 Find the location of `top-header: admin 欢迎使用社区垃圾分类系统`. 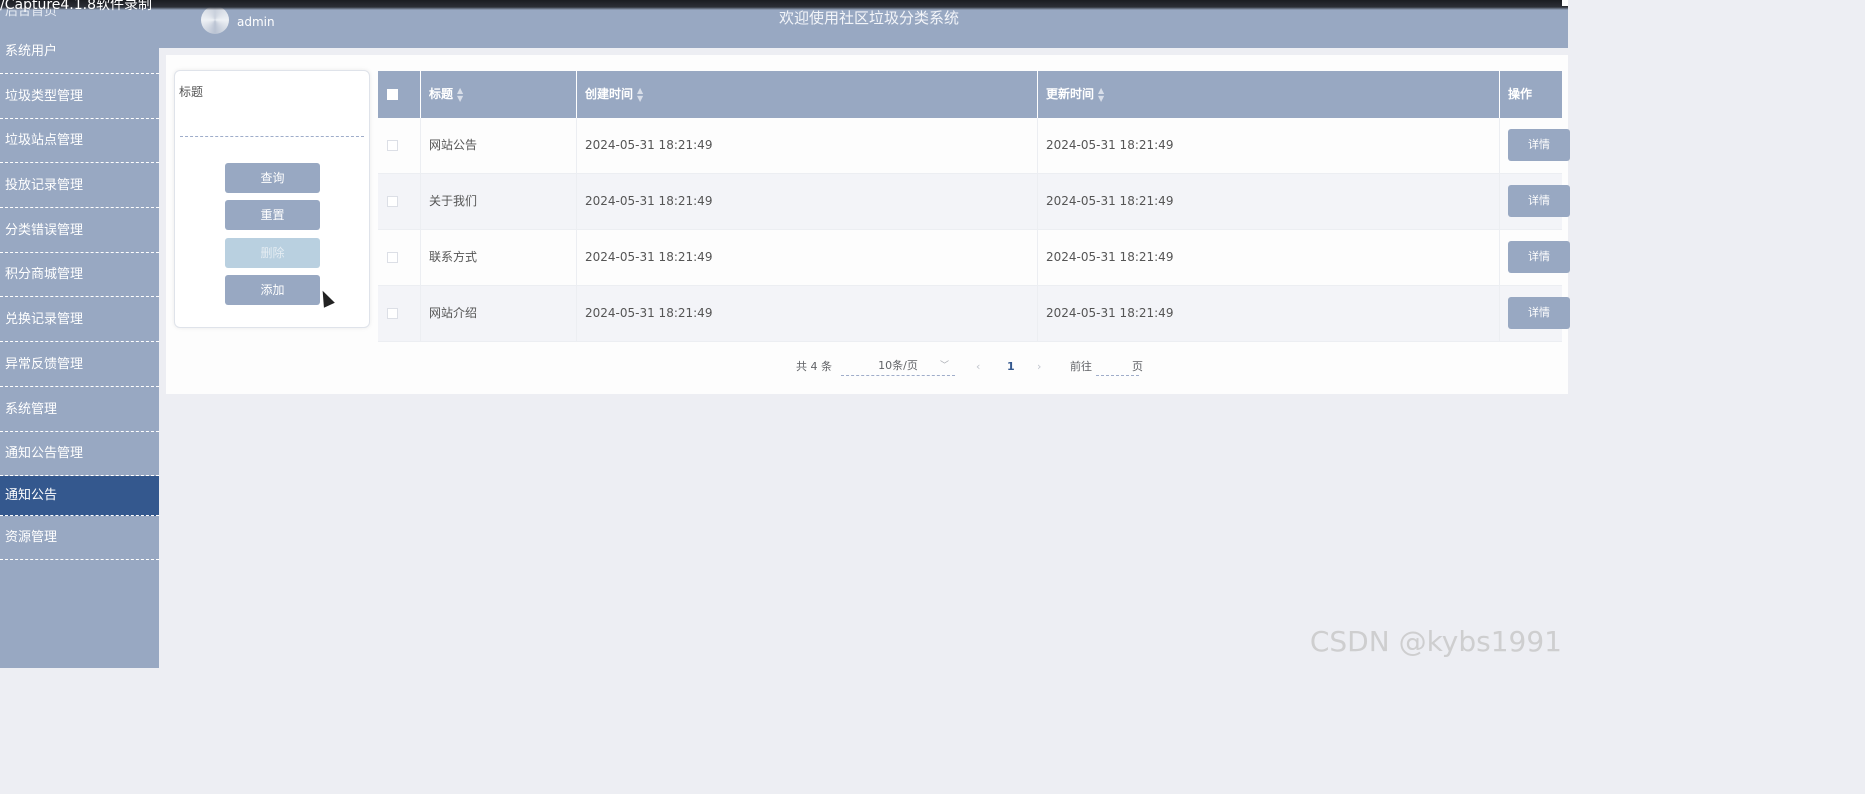

top-header: admin 欢迎使用社区垃圾分类系统 is located at coordinates (863, 24).